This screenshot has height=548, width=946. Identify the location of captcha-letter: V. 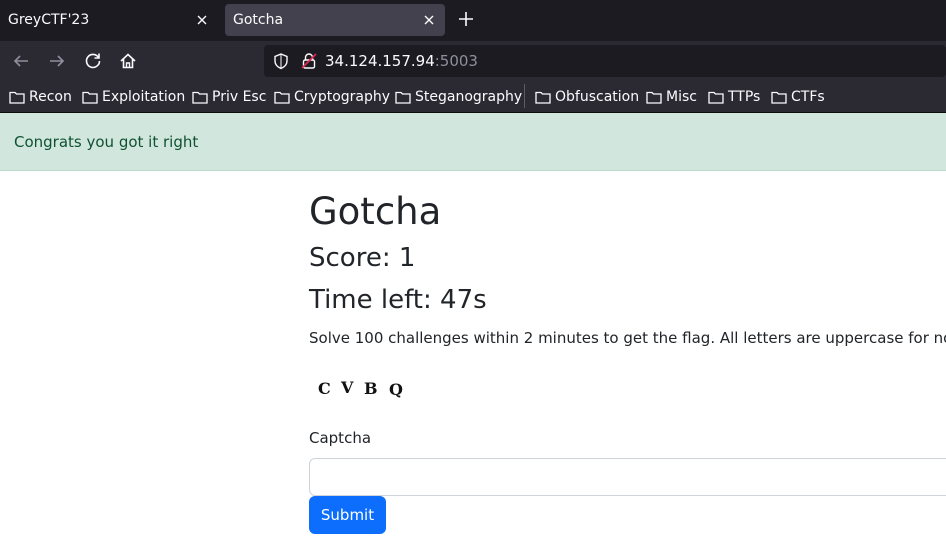
(347, 387).